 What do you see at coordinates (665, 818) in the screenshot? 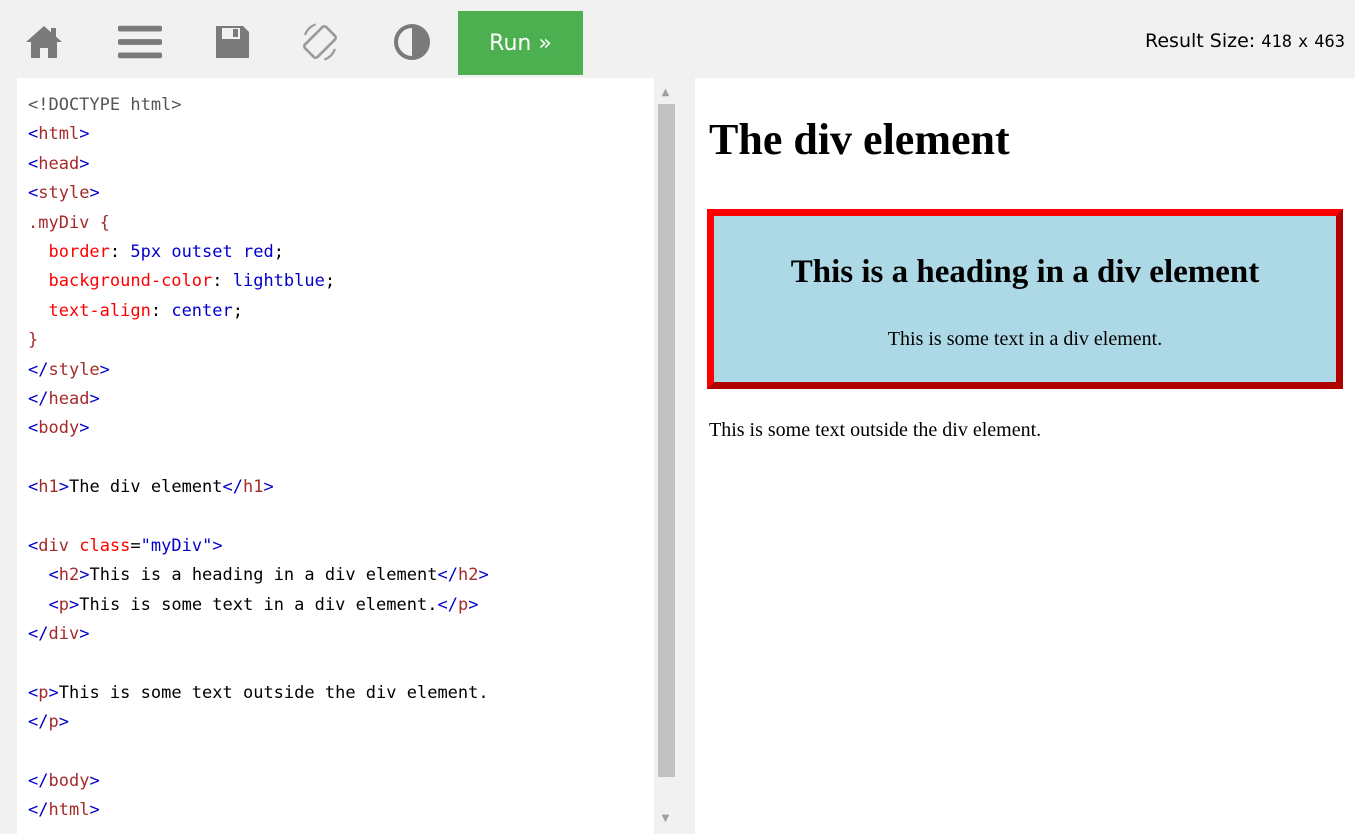
I see `scroll-down-arrow-icon: ▼` at bounding box center [665, 818].